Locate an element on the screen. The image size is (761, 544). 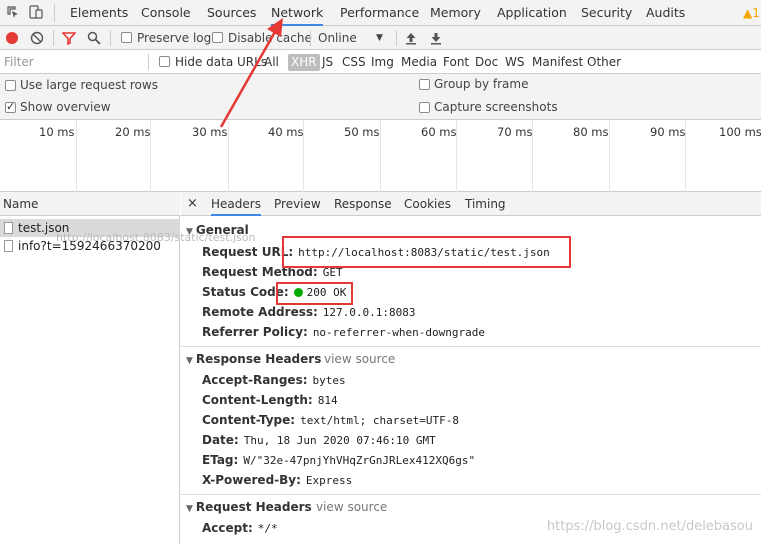
annotation-arrow is located at coordinates (251, 73).